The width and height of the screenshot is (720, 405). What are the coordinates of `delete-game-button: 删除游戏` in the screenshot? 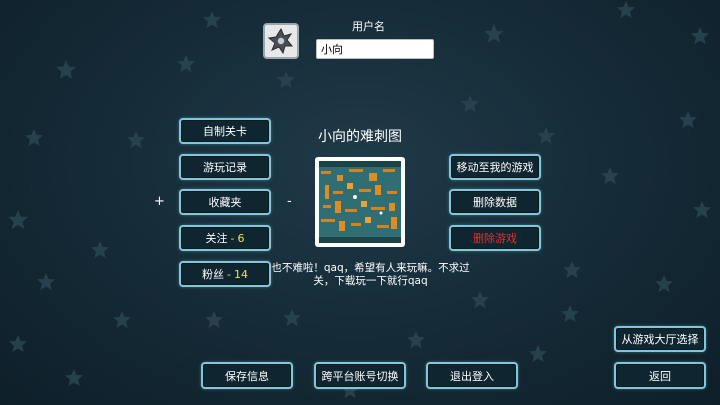 It's located at (495, 238).